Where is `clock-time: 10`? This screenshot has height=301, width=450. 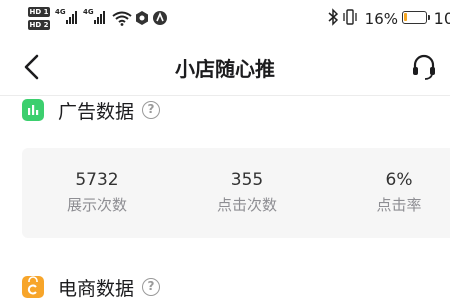 clock-time: 10 is located at coordinates (441, 18).